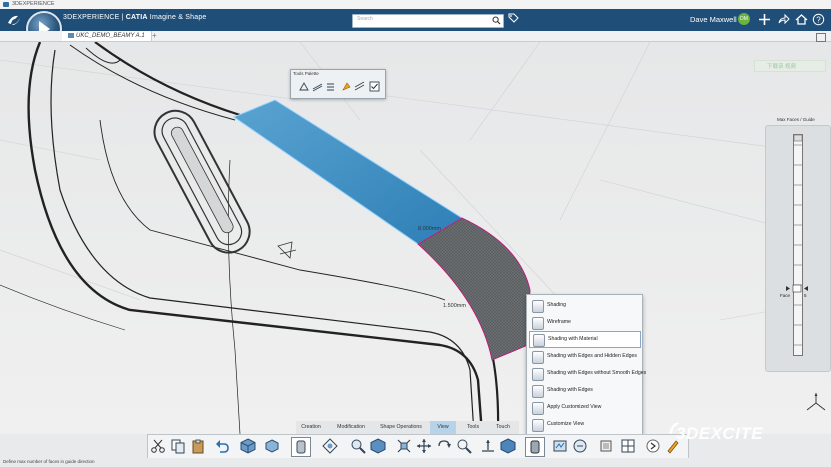  What do you see at coordinates (574, 407) in the screenshot?
I see `menu-item-label: Apply Customized View` at bounding box center [574, 407].